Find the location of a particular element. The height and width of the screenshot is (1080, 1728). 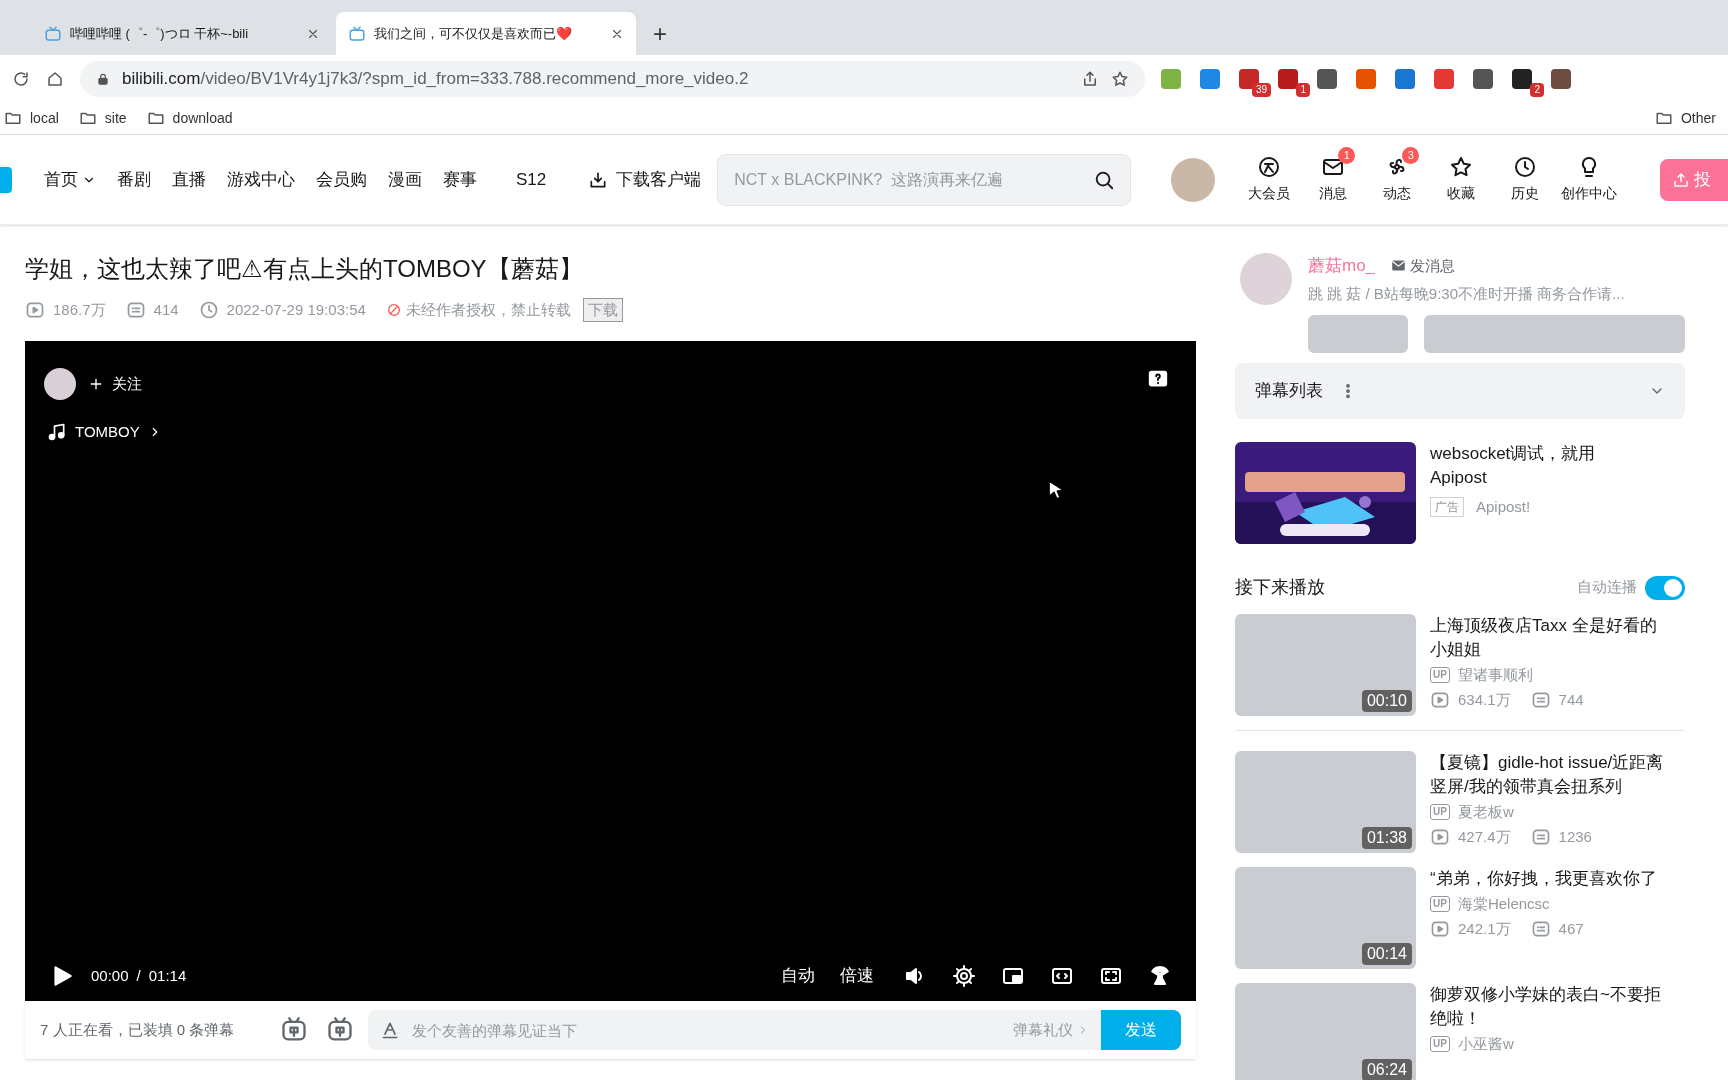

uploader-avatar is located at coordinates (60, 384).